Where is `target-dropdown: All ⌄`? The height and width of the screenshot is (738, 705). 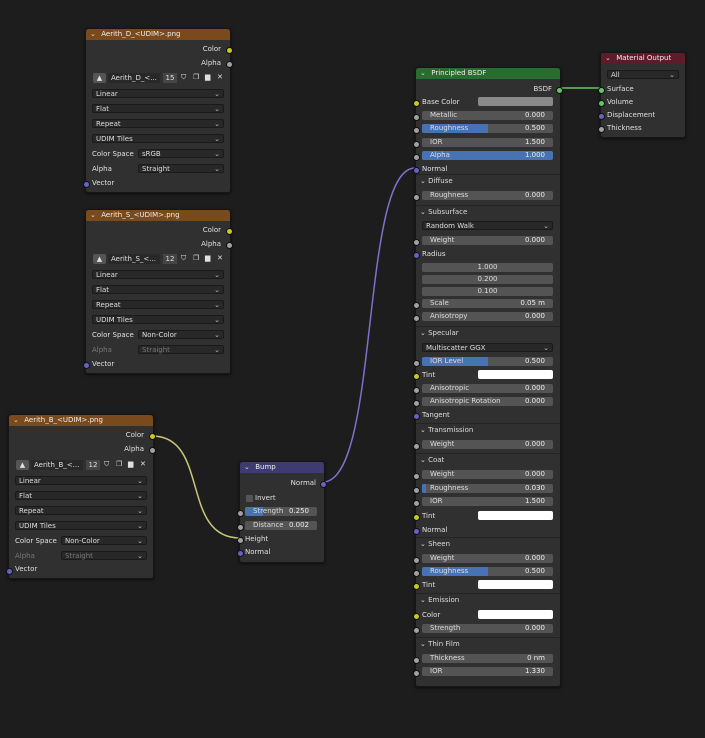 target-dropdown: All ⌄ is located at coordinates (643, 74).